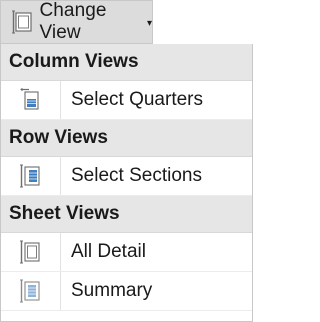 The width and height of the screenshot is (320, 322). I want to click on menu-item-select-sections: Select Sections, so click(126, 176).